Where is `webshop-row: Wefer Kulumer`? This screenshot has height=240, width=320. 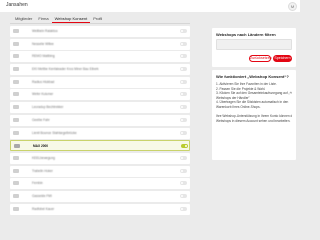 webshop-row: Wefer Kulumer is located at coordinates (100, 95).